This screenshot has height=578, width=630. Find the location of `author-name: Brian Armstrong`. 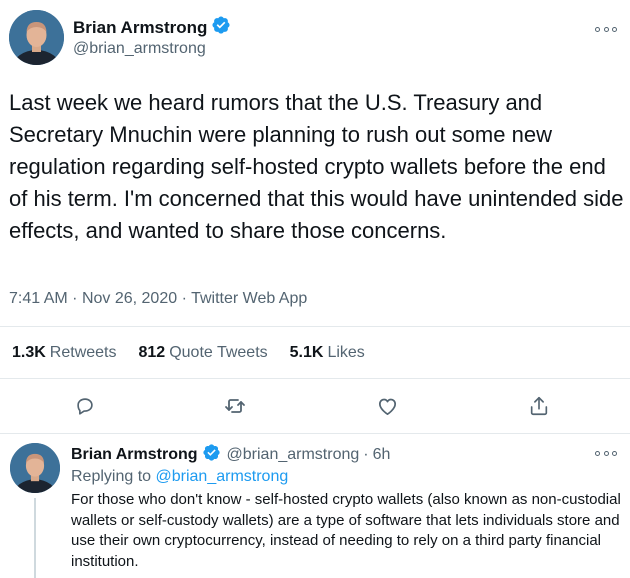

author-name: Brian Armstrong is located at coordinates (152, 27).